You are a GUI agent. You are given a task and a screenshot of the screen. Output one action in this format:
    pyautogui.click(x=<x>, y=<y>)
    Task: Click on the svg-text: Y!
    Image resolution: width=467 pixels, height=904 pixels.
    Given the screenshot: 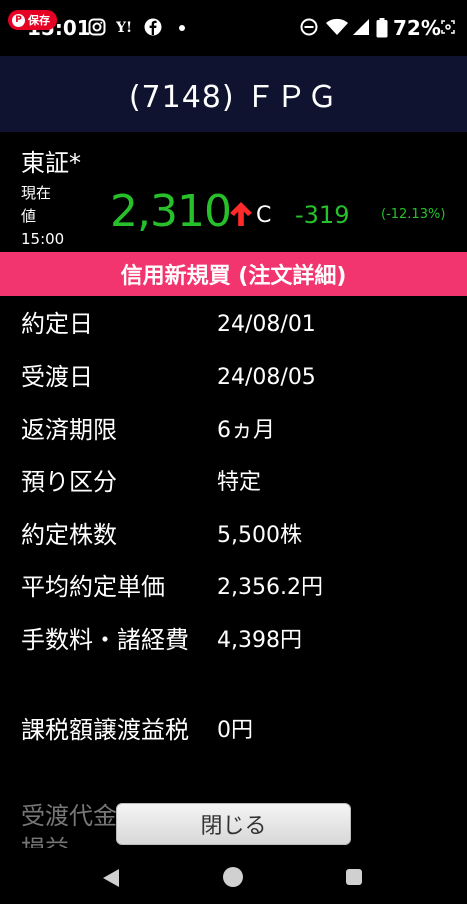 What is the action you would take?
    pyautogui.click(x=124, y=28)
    